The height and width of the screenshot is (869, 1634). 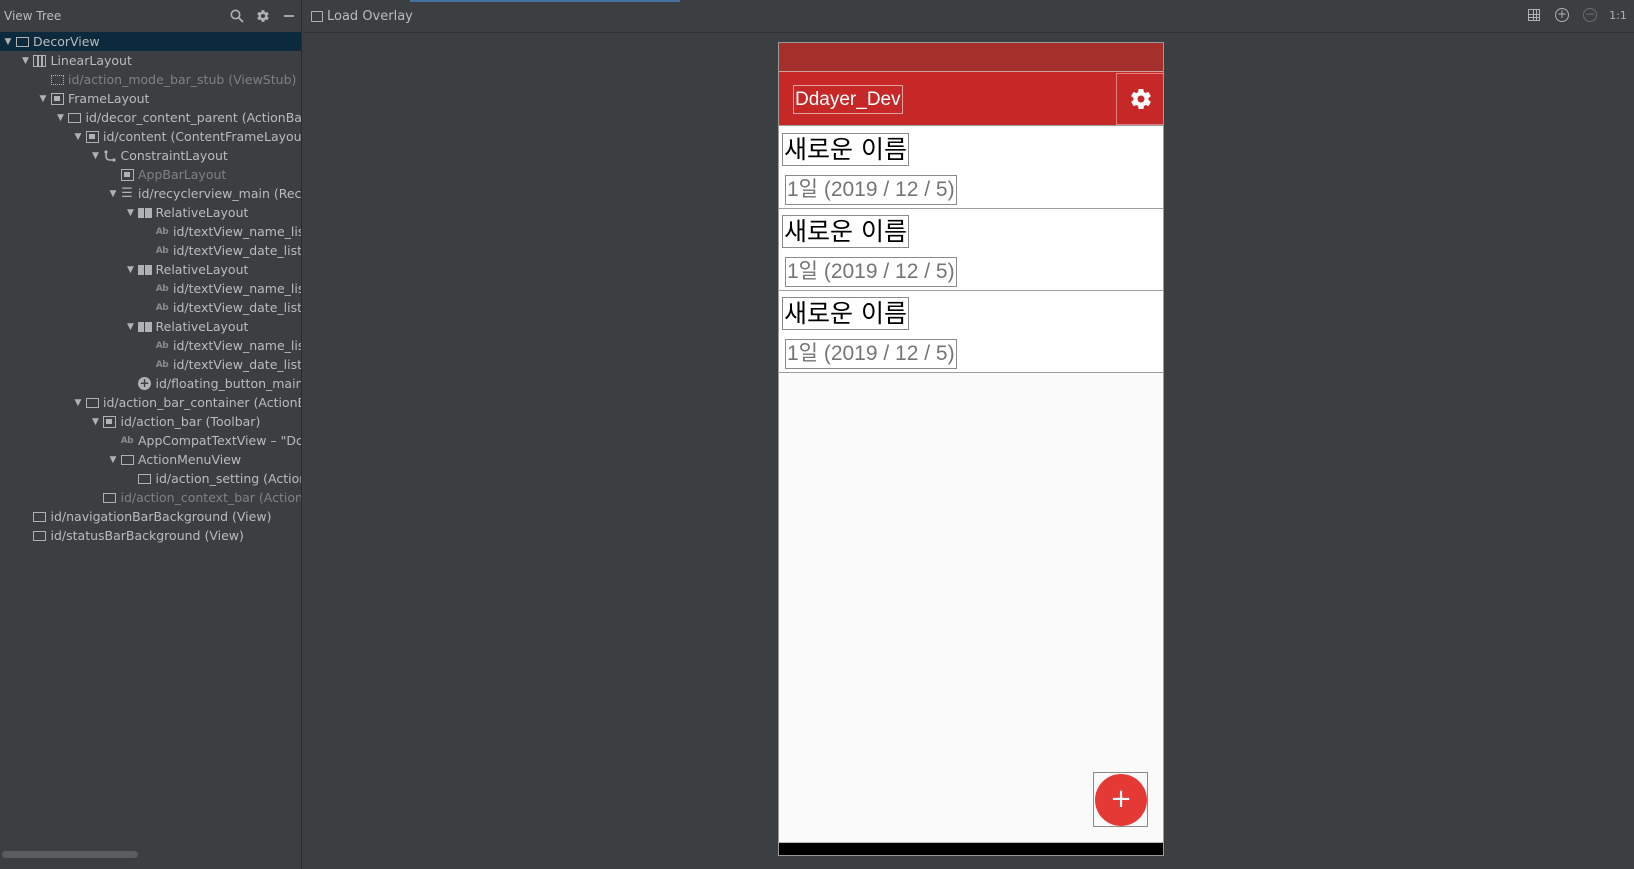 I want to click on tree-row: ▼ FrameLayout, so click(x=150, y=98).